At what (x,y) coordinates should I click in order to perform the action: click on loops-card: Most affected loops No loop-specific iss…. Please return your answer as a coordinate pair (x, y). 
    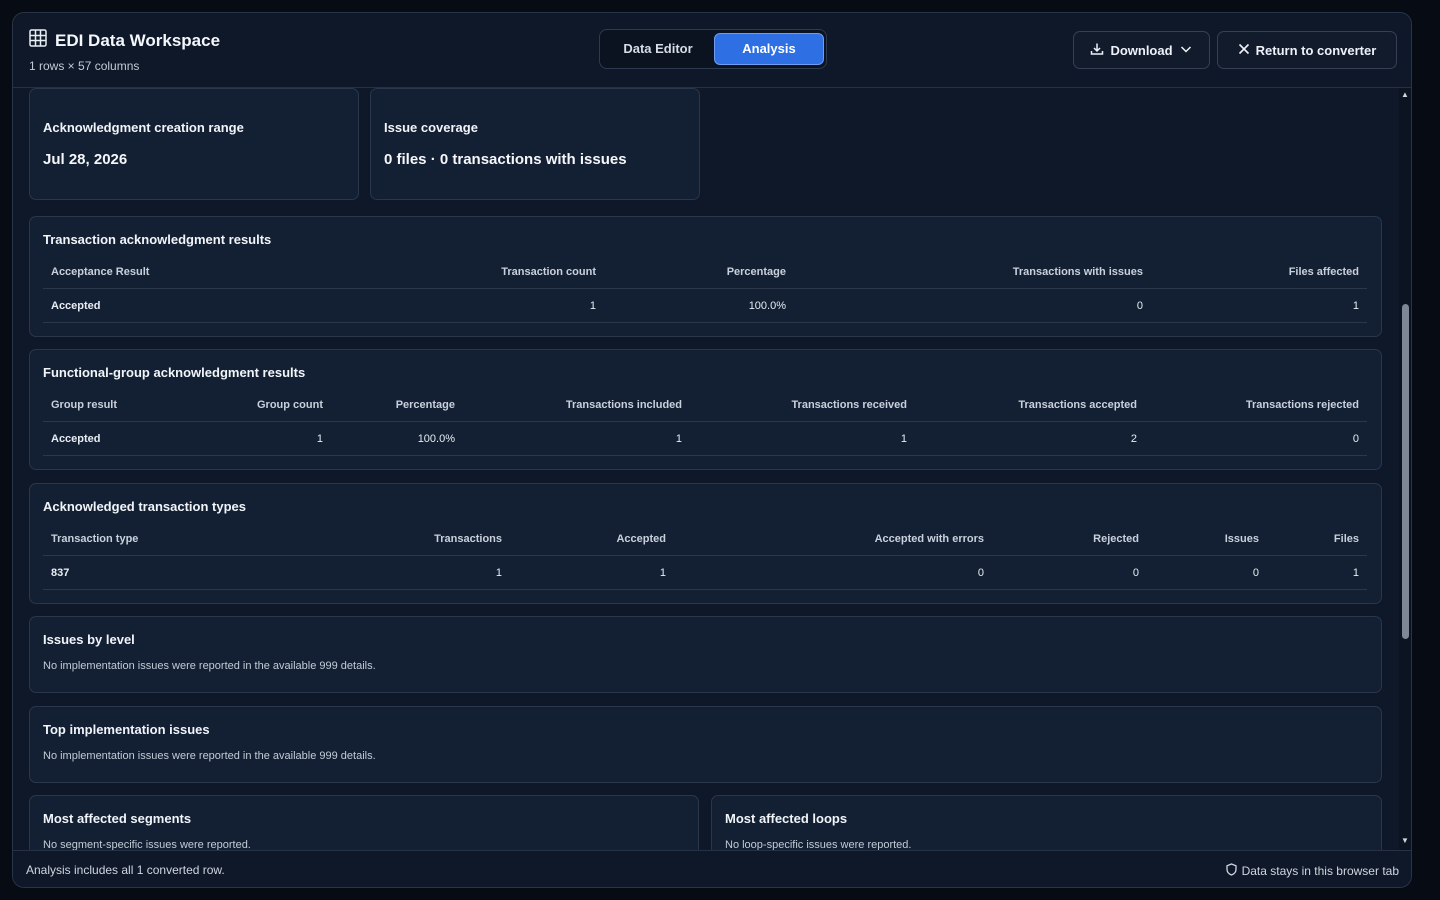
    Looking at the image, I should click on (1046, 822).